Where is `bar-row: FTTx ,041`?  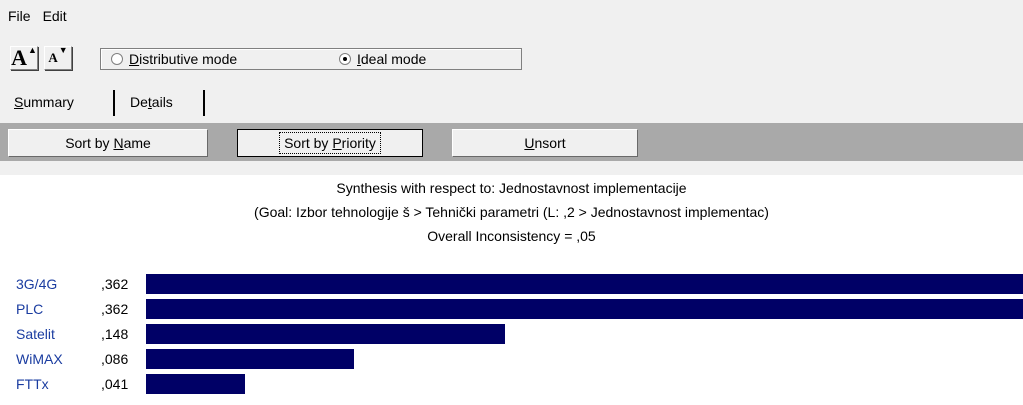
bar-row: FTTx ,041 is located at coordinates (511, 384).